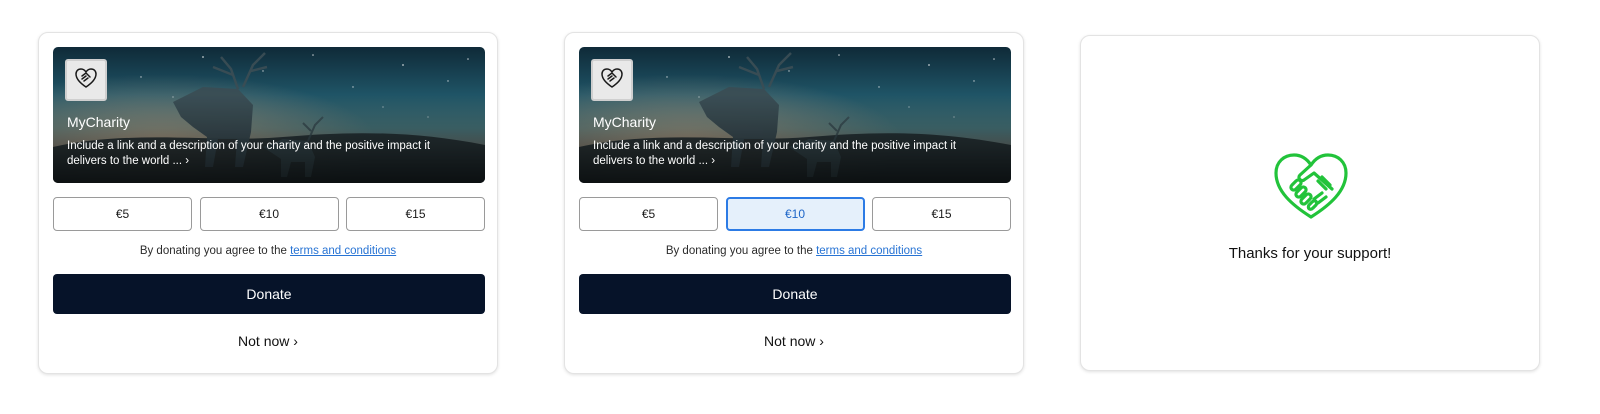  What do you see at coordinates (1310, 253) in the screenshot?
I see `thanks-message: Thanks for your support!` at bounding box center [1310, 253].